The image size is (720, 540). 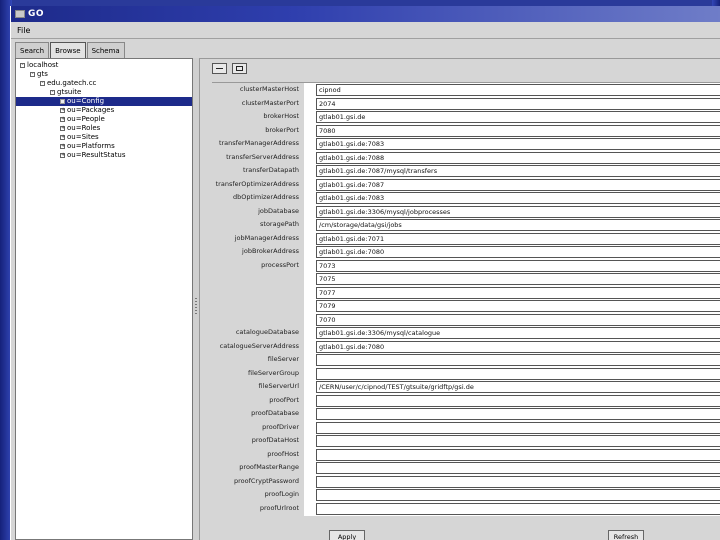 I want to click on tree-node: ou=Config, so click(x=104, y=101).